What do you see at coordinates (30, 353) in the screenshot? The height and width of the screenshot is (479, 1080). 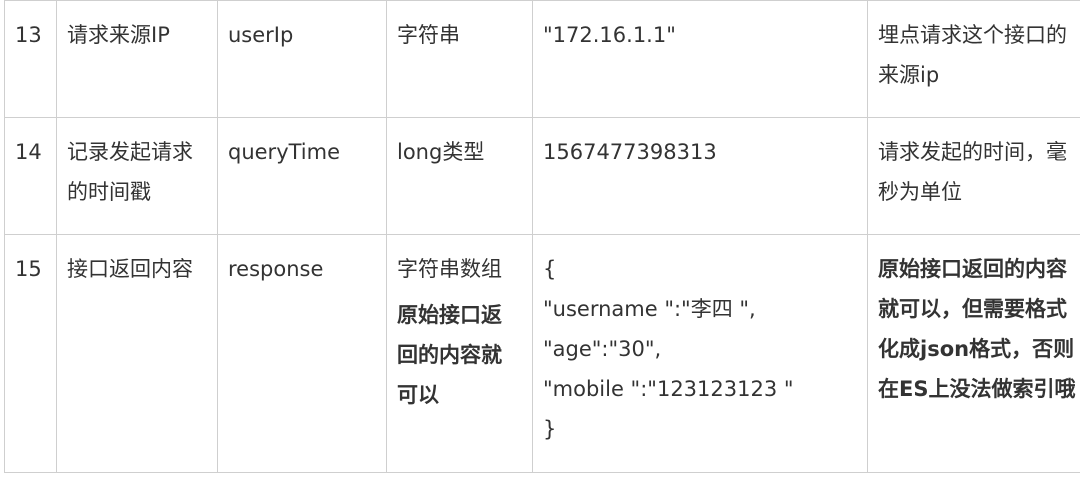 I see `row-number: 15` at bounding box center [30, 353].